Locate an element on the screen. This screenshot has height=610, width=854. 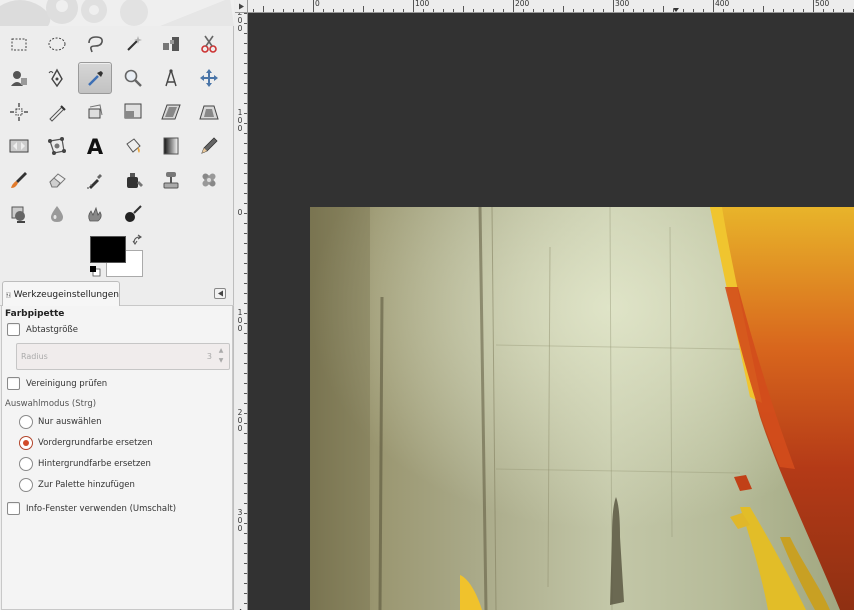
foreground-select-tool is located at coordinates (19, 78).